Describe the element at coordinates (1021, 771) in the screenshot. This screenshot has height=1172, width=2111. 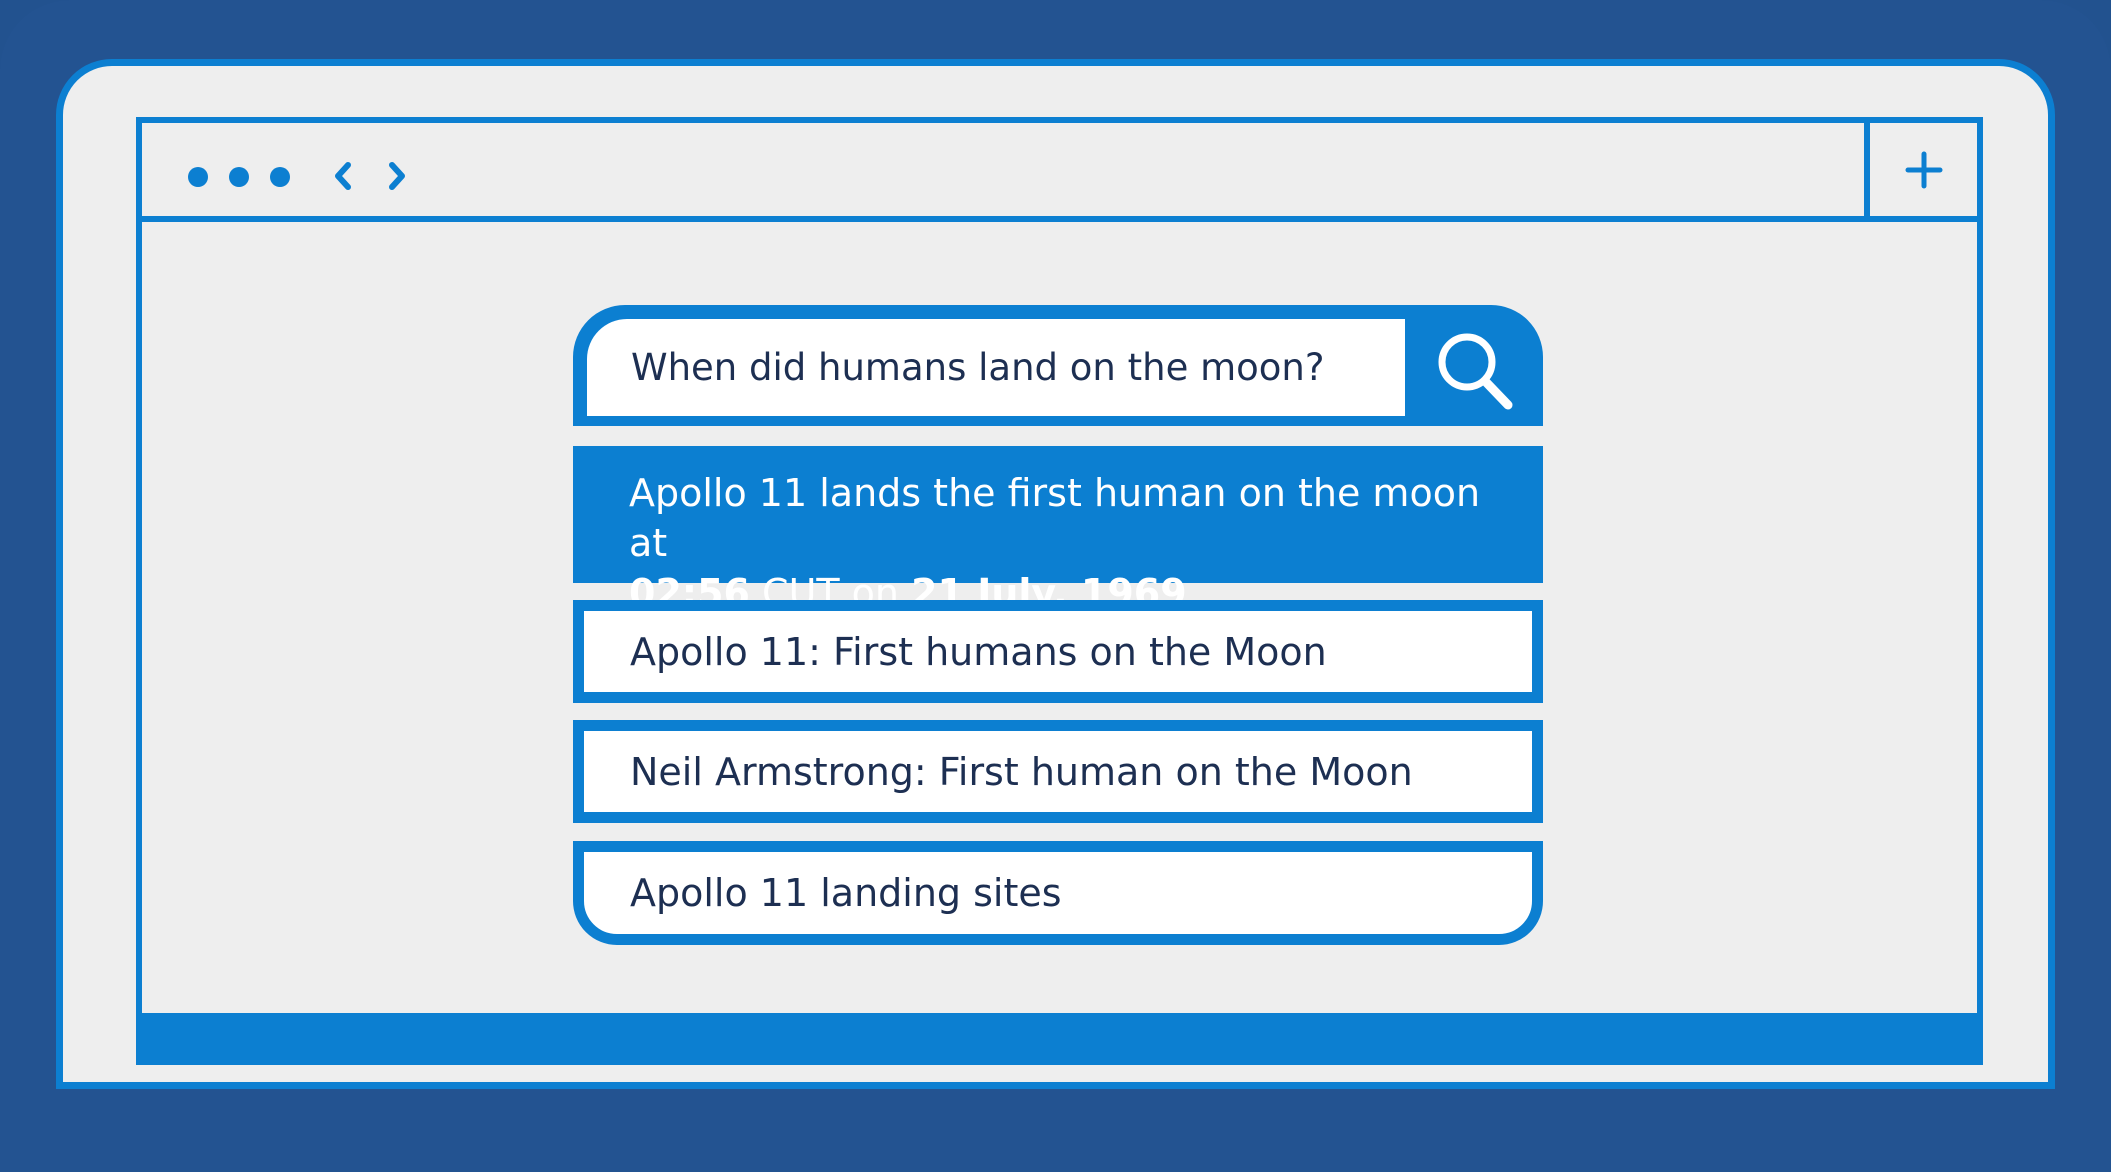
I see `search-result-label: Neil Armstrong: First human on the Moon` at that location.